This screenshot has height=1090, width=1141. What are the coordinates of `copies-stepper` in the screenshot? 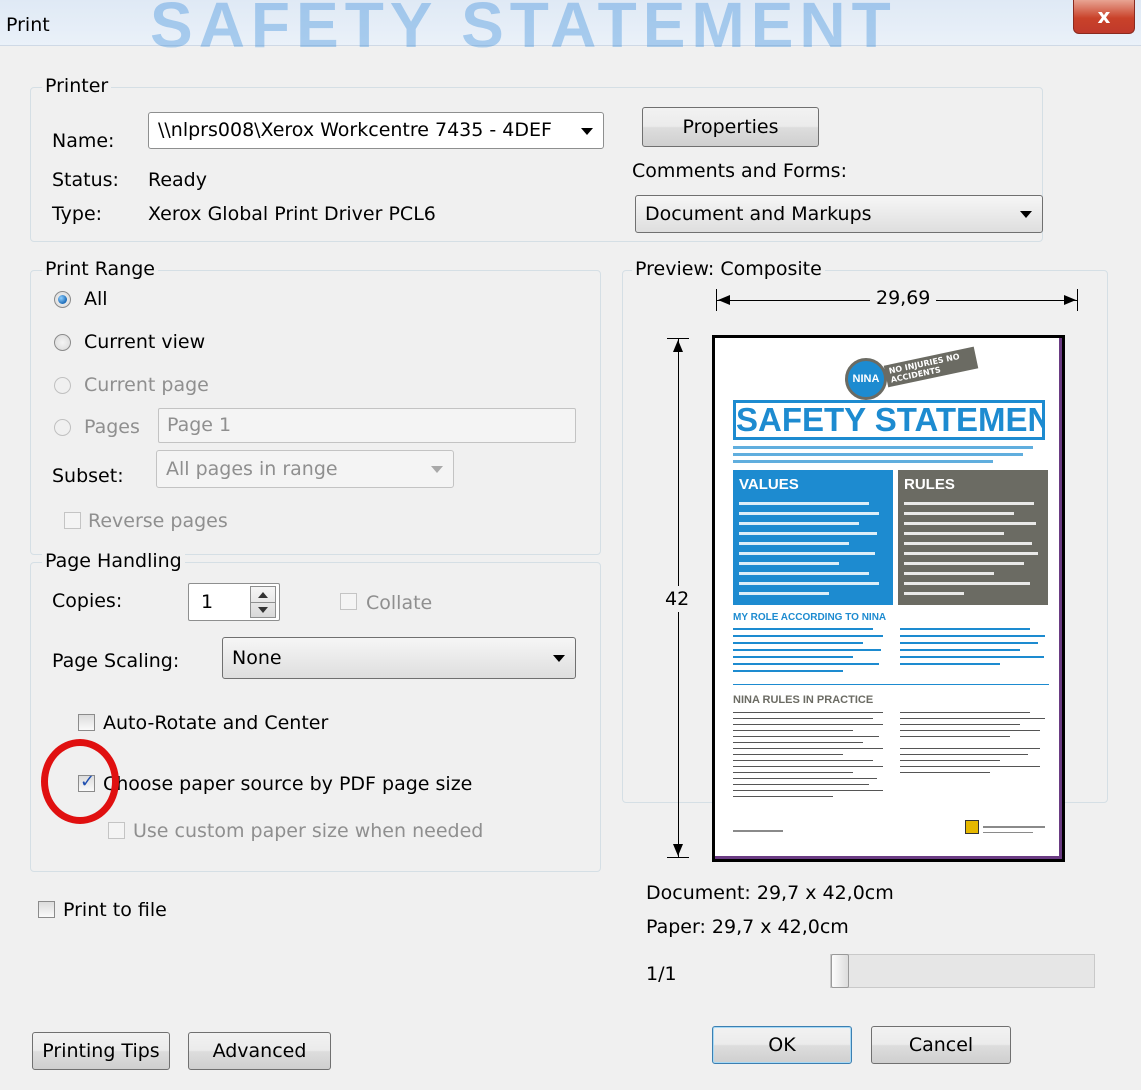 It's located at (263, 602).